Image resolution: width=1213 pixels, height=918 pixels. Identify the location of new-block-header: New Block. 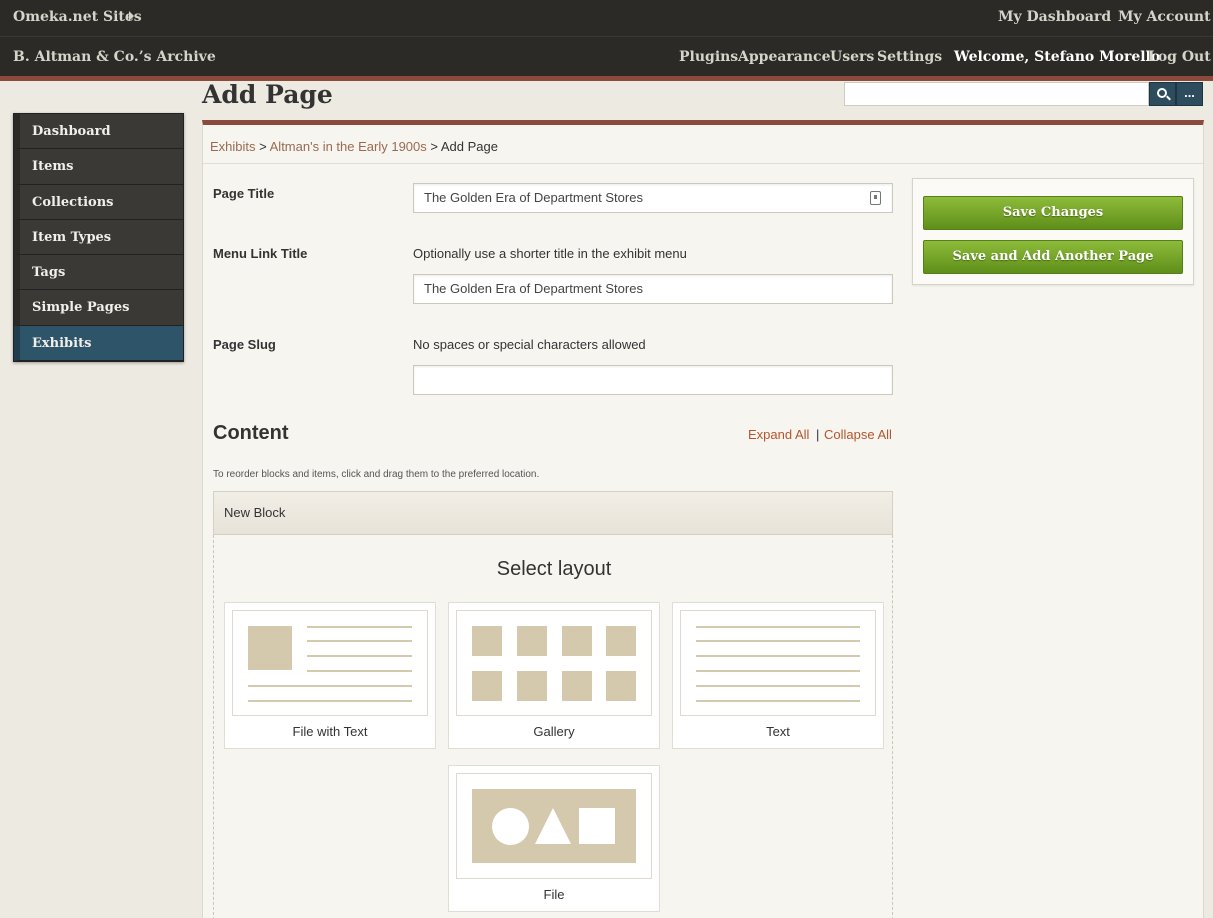
(553, 513).